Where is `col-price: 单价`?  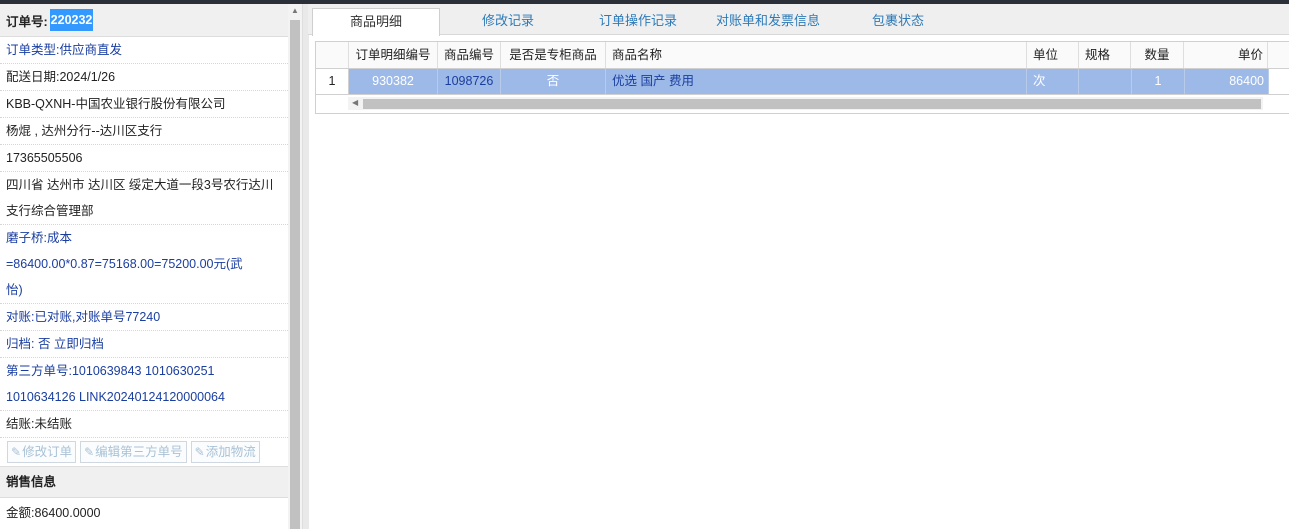 col-price: 单价 is located at coordinates (1226, 55).